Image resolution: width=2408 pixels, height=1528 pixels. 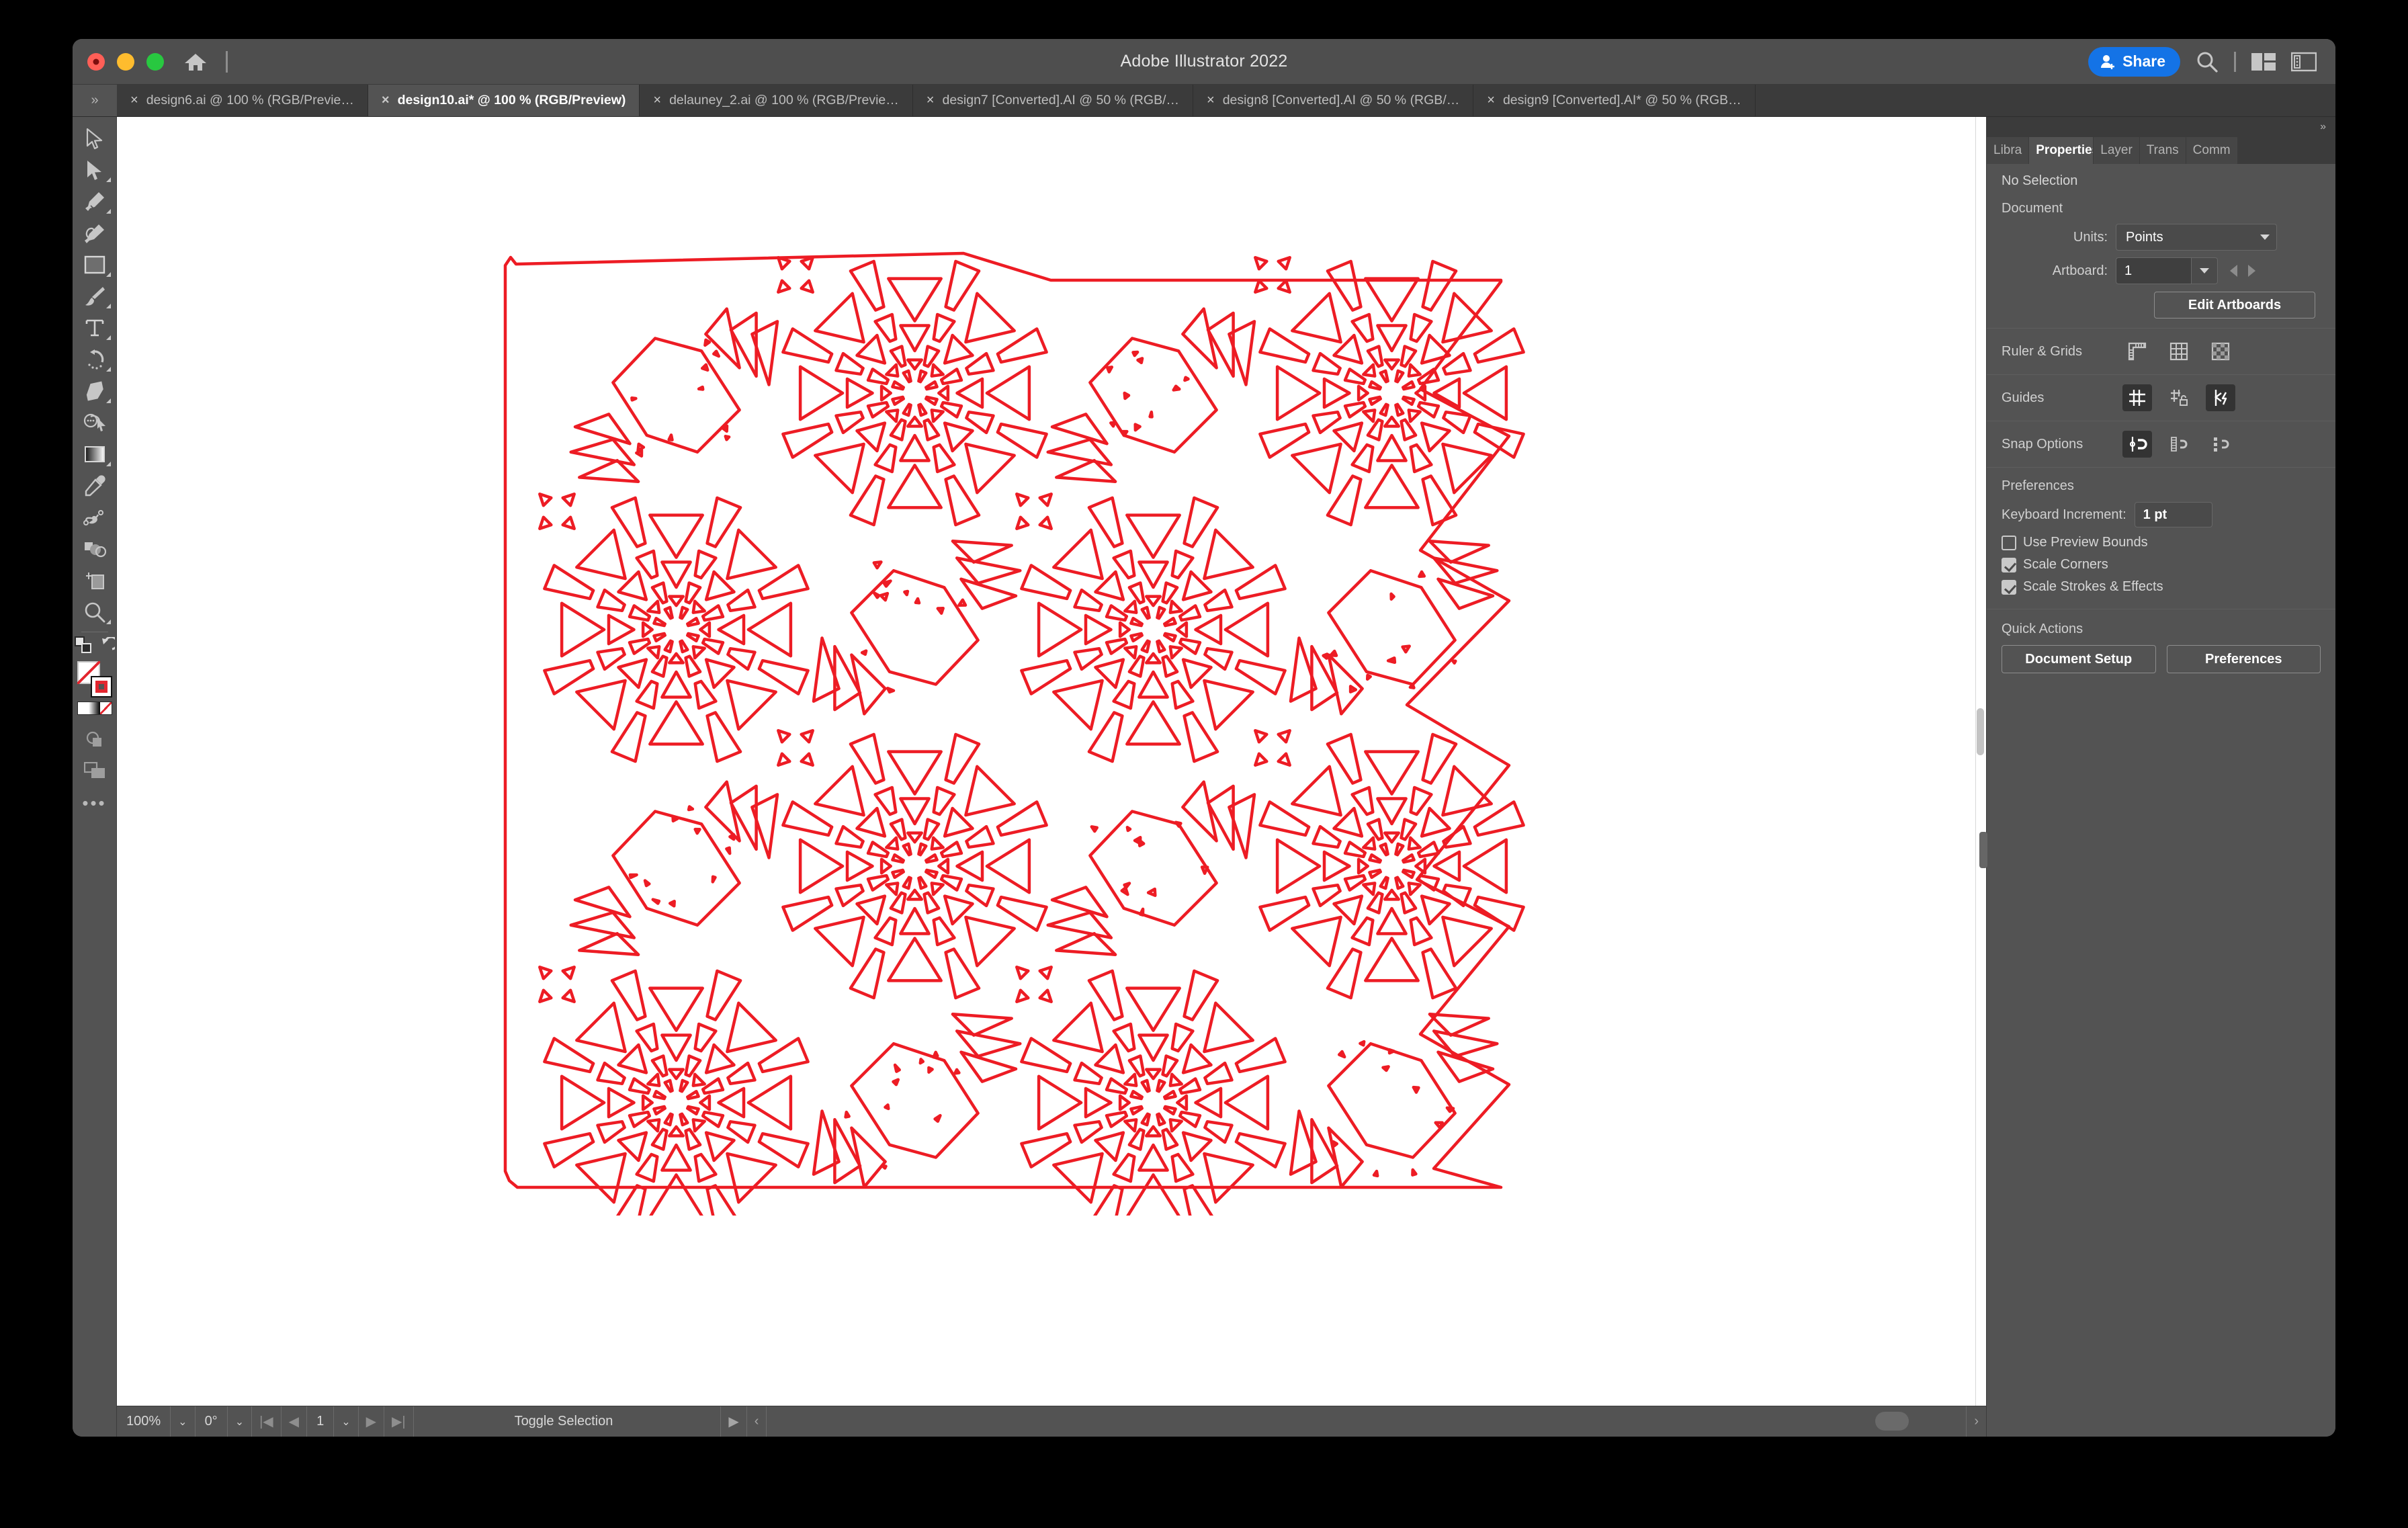 What do you see at coordinates (95, 391) in the screenshot?
I see `eraser-tool` at bounding box center [95, 391].